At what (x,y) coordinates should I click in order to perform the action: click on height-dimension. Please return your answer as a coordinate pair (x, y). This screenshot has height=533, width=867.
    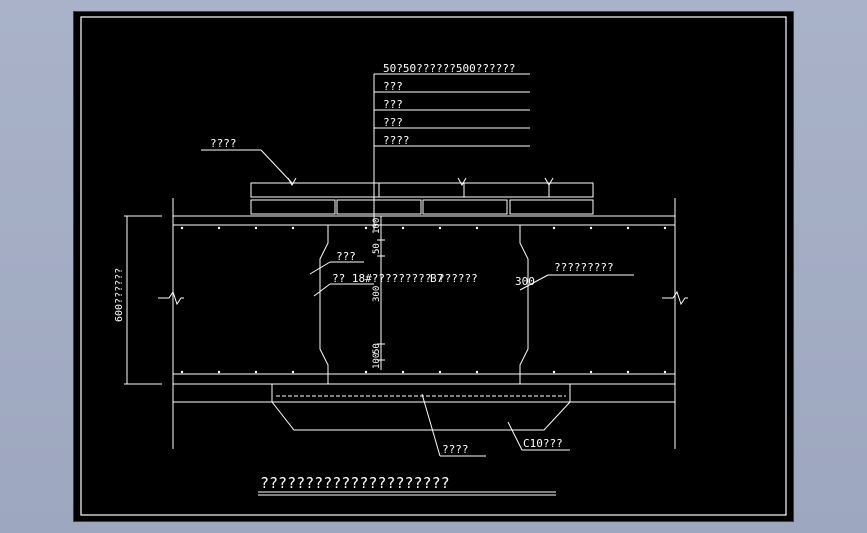
    Looking at the image, I should click on (143, 300).